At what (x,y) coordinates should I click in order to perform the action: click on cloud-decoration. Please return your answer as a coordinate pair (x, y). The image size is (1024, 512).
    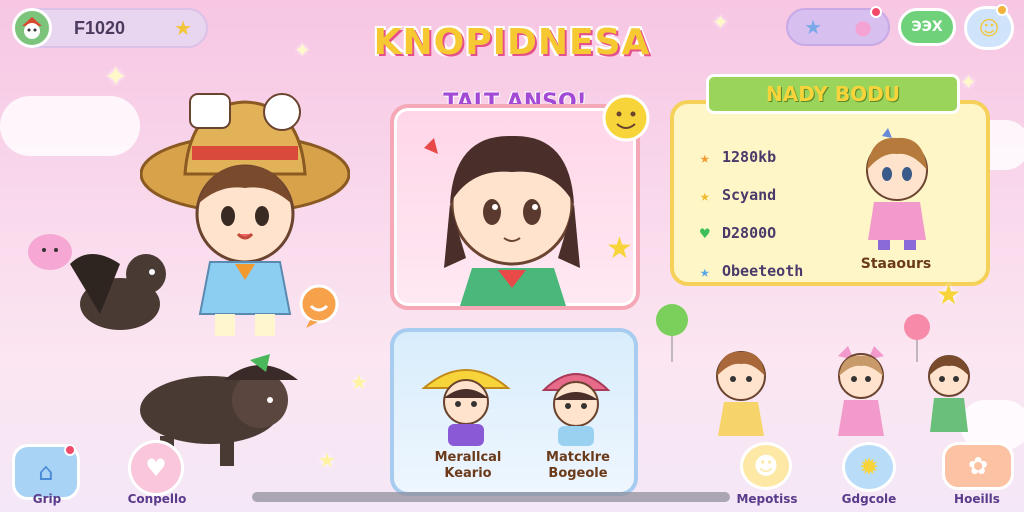
    Looking at the image, I should click on (70, 126).